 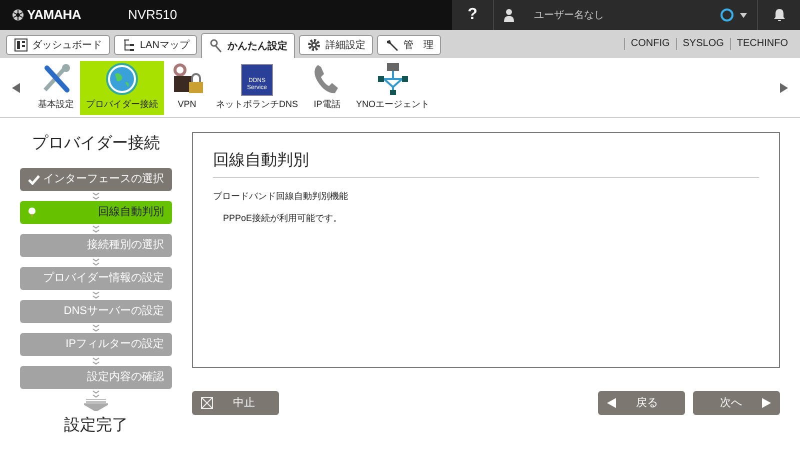 I want to click on panel-title: 回線自動判別, so click(x=486, y=163).